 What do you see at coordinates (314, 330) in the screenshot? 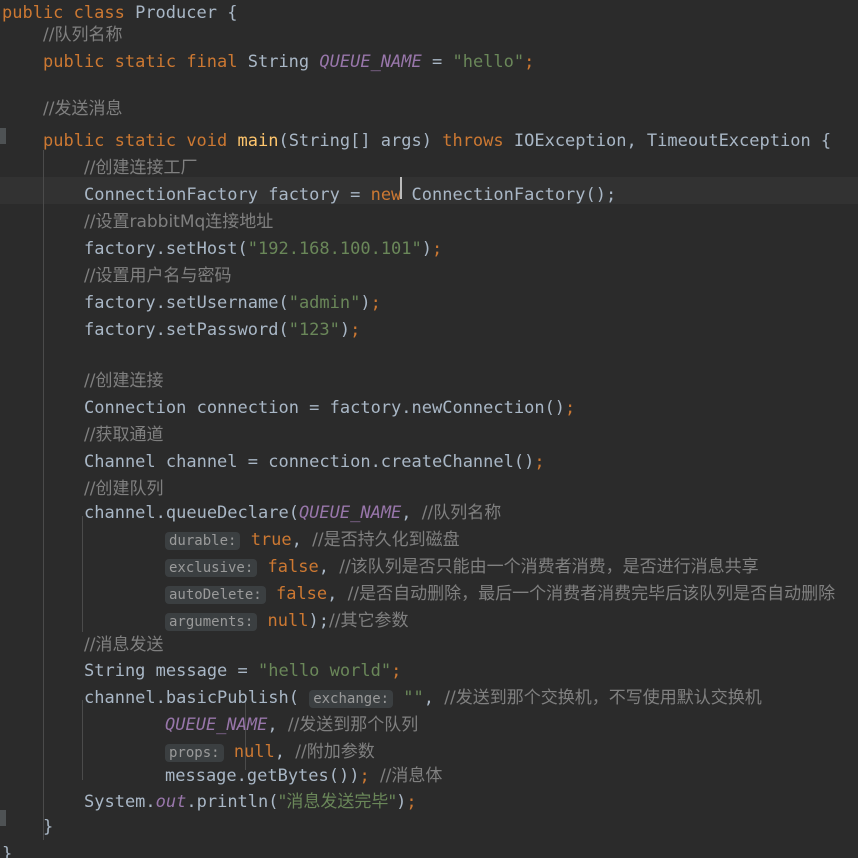
I see `token-str: "123"` at bounding box center [314, 330].